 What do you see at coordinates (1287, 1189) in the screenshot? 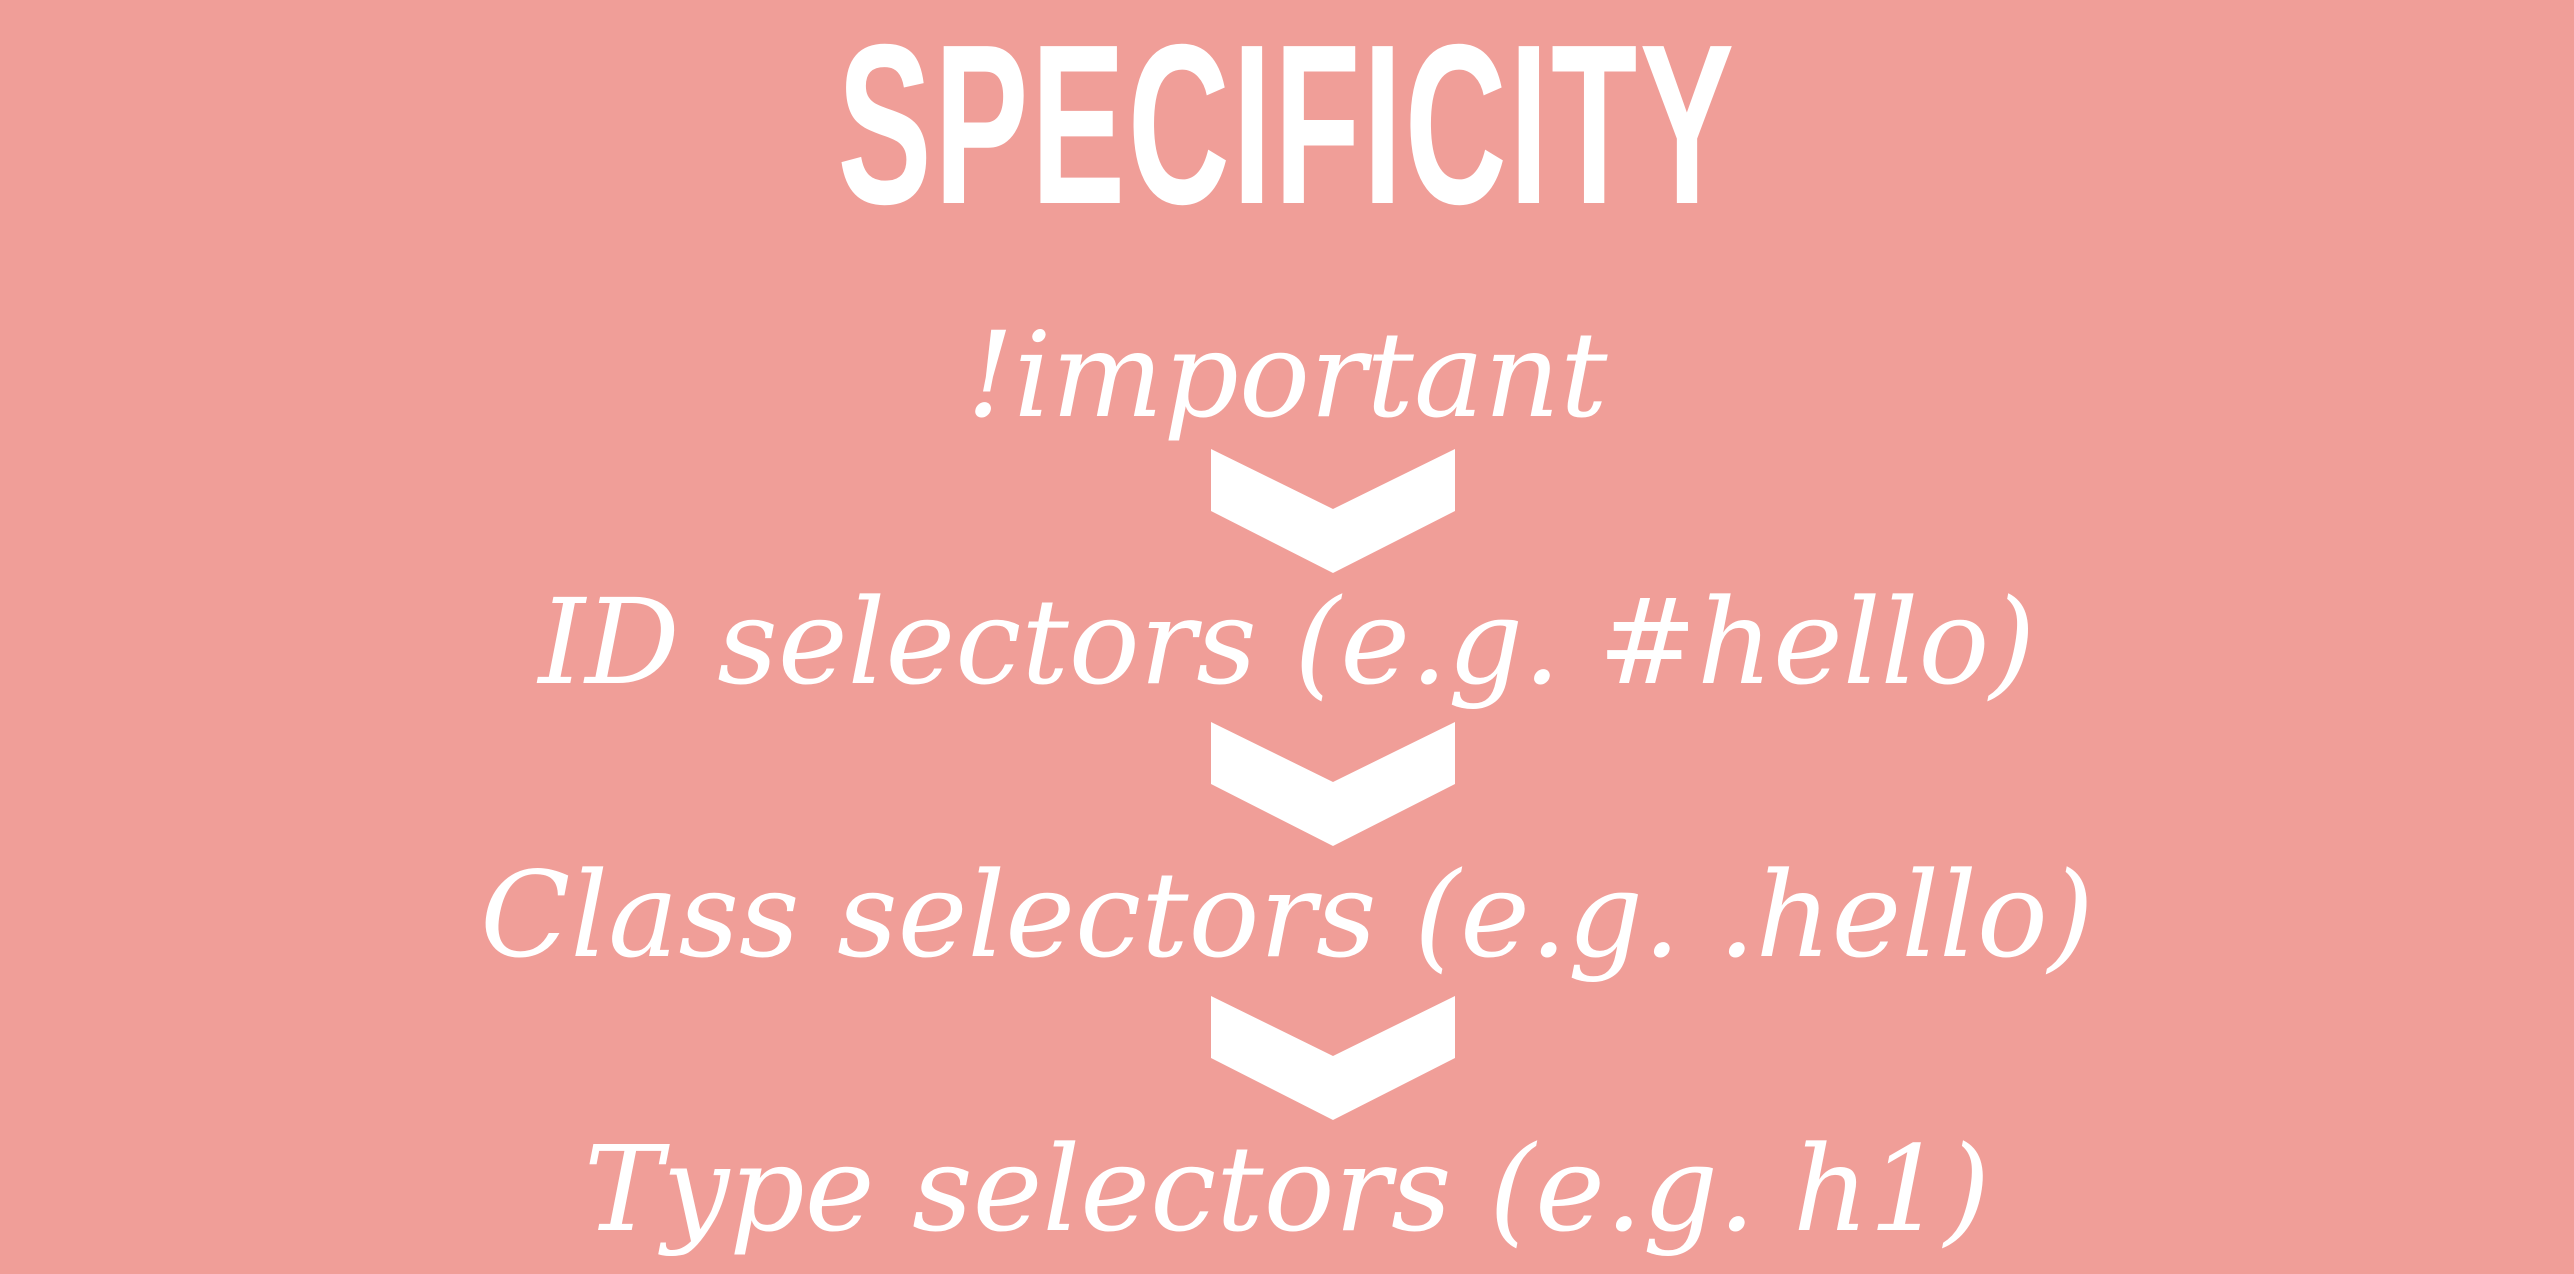
I see `specificity-level-type-selectors: Type selectors (e.g. h1)` at bounding box center [1287, 1189].